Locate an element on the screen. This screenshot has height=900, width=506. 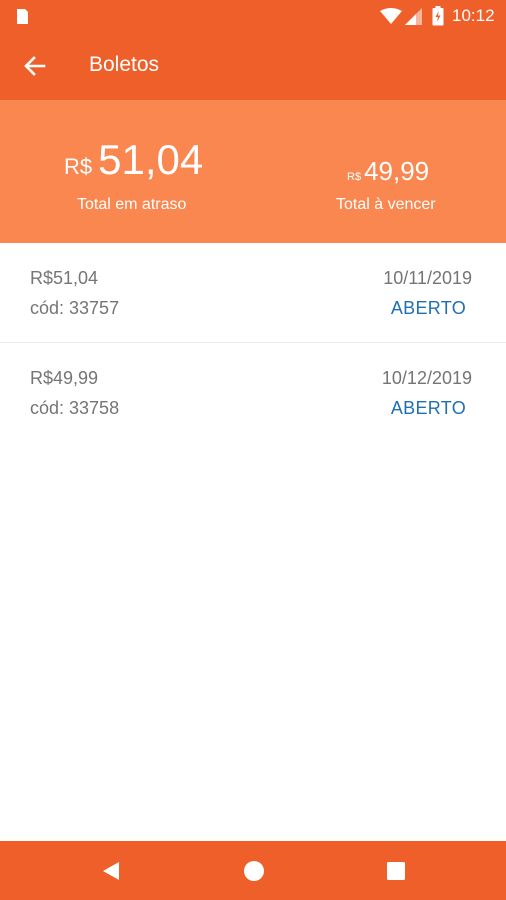
nav-home-icon is located at coordinates (254, 871).